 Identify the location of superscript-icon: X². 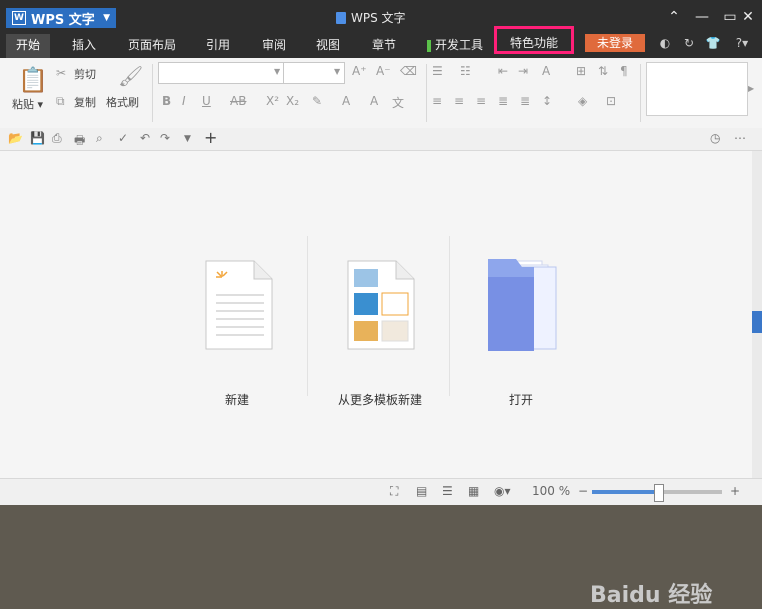
(272, 101).